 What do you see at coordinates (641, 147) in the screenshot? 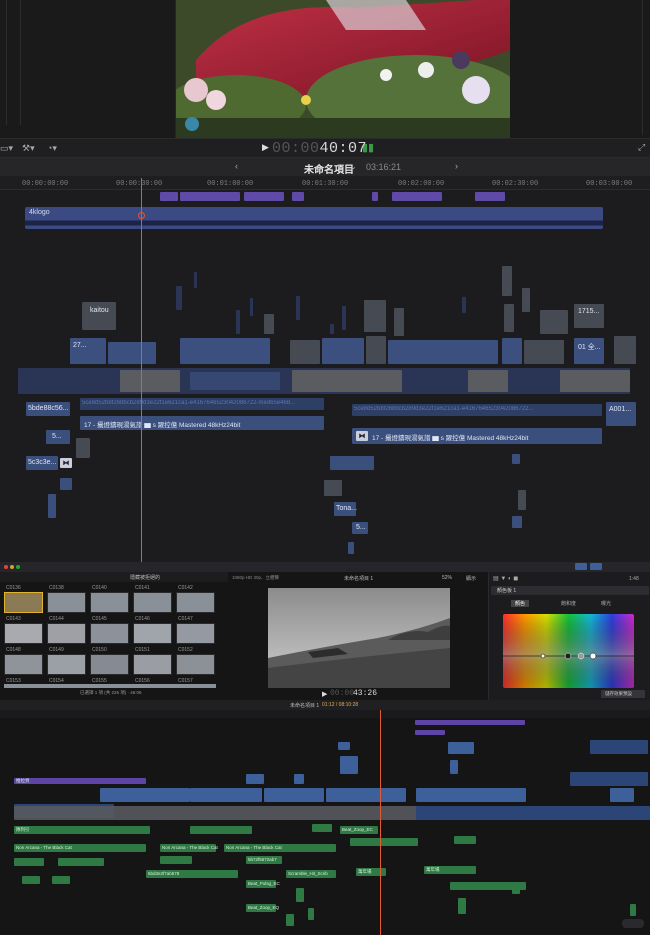
I see `fullscreen-icon: ⤢` at bounding box center [641, 147].